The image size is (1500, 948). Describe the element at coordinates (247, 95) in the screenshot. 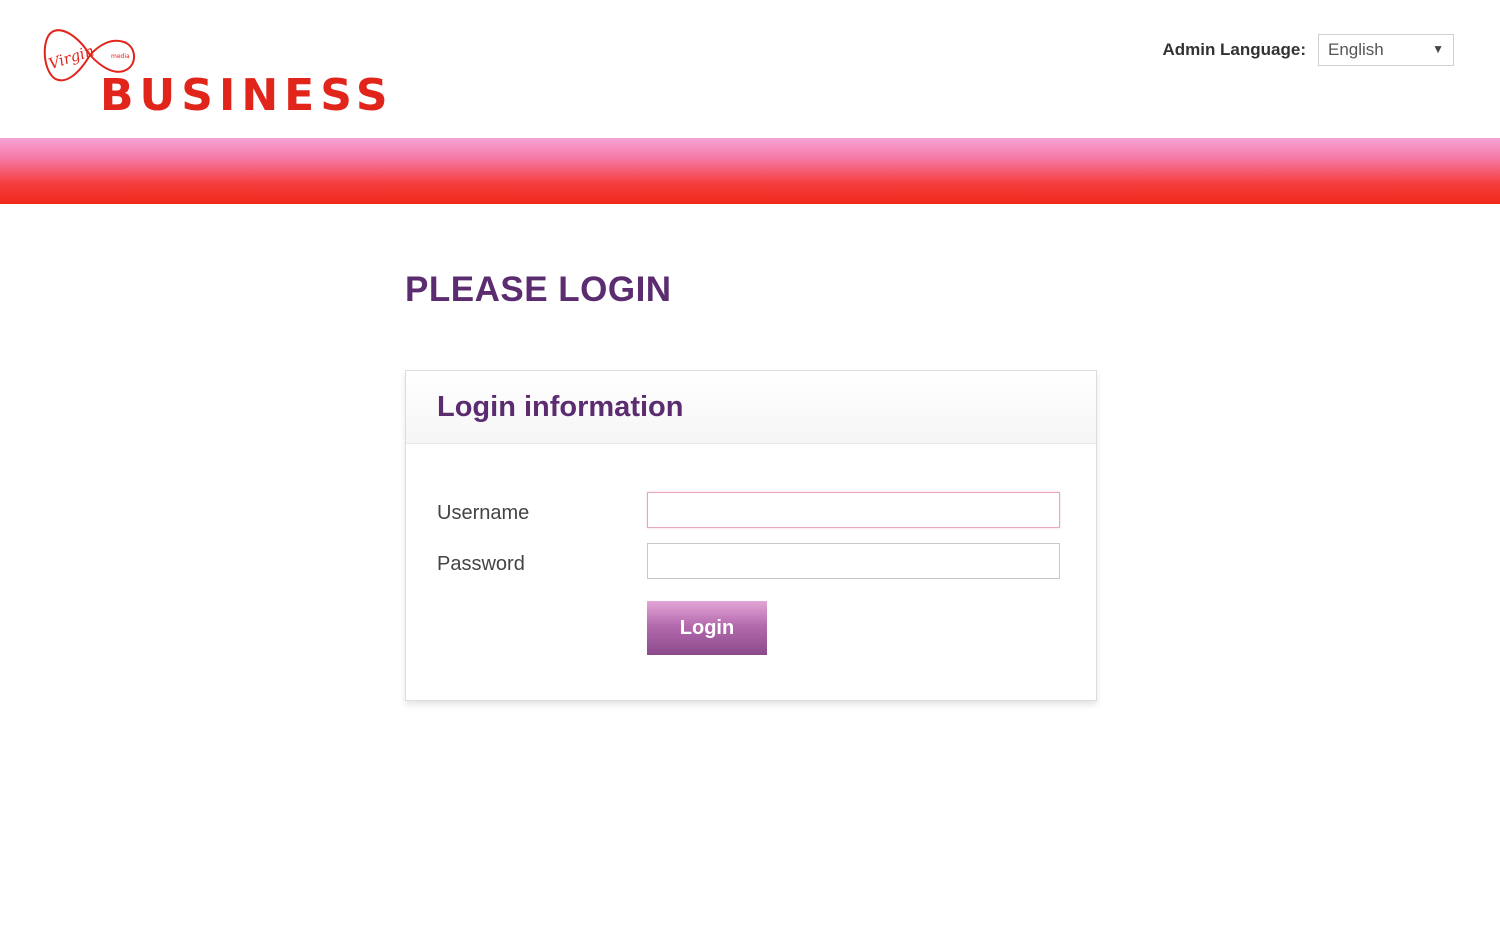

I see `logo-wordmark: BUSINESS` at that location.